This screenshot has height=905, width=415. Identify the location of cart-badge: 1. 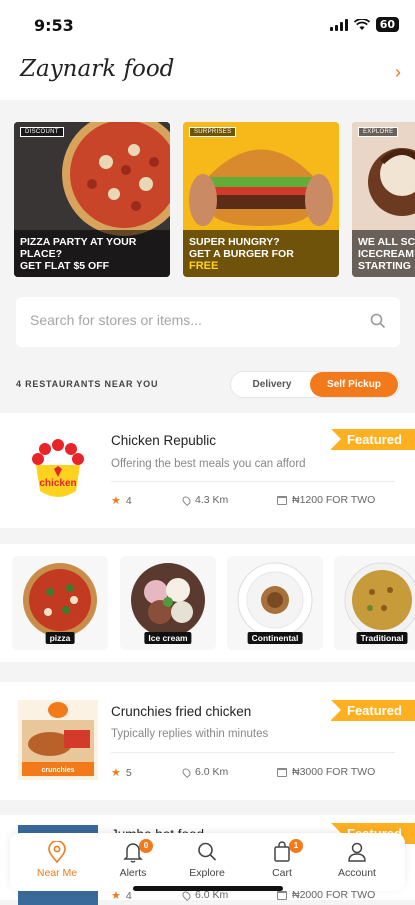
(296, 846).